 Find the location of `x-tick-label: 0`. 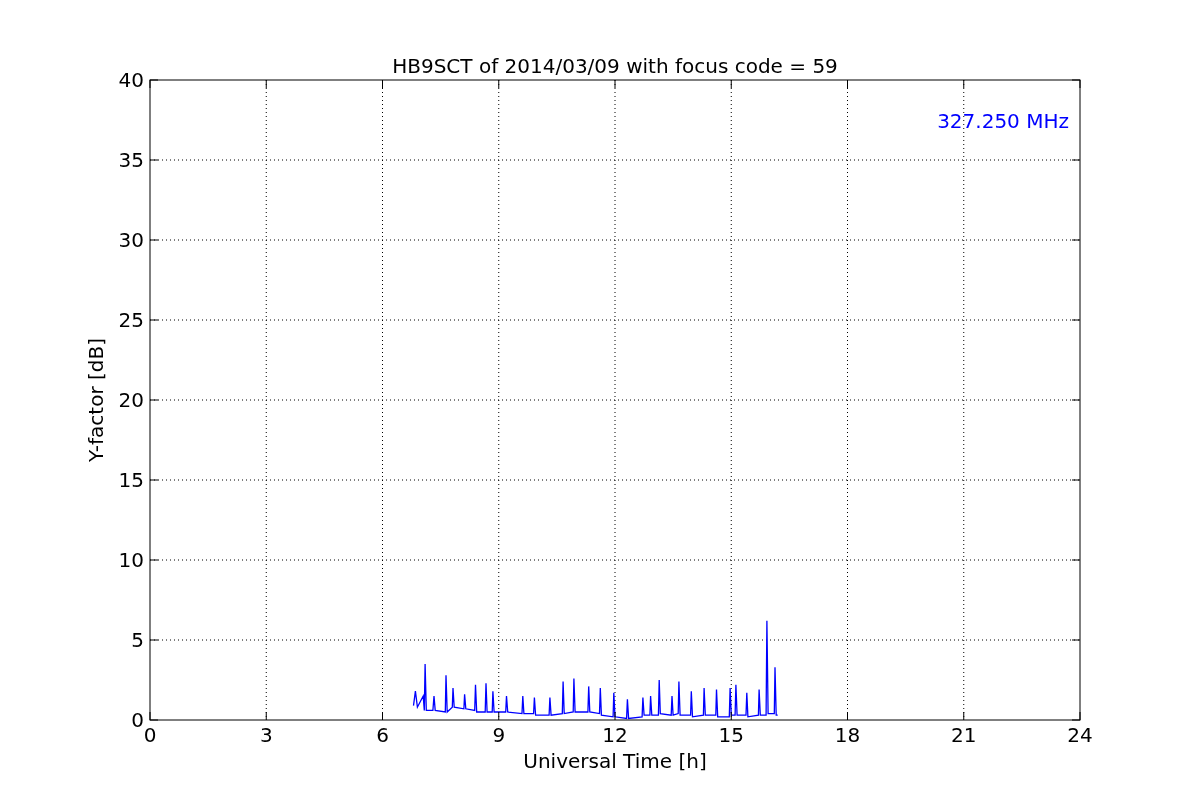

x-tick-label: 0 is located at coordinates (150, 735).